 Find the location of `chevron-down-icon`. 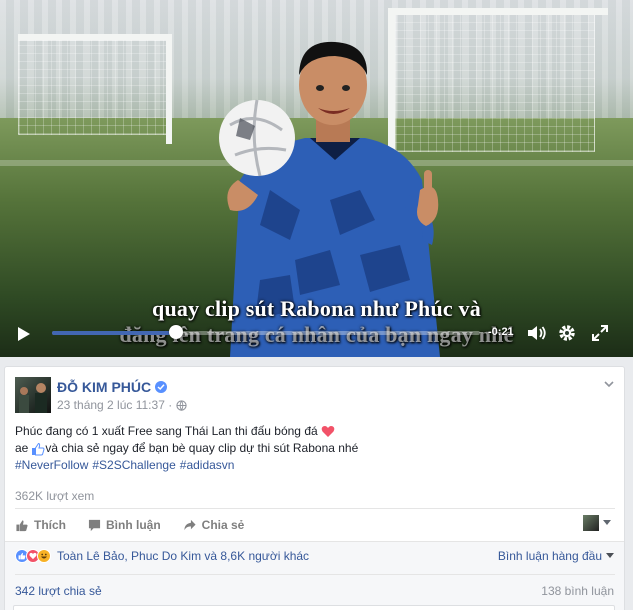

chevron-down-icon is located at coordinates (609, 384).